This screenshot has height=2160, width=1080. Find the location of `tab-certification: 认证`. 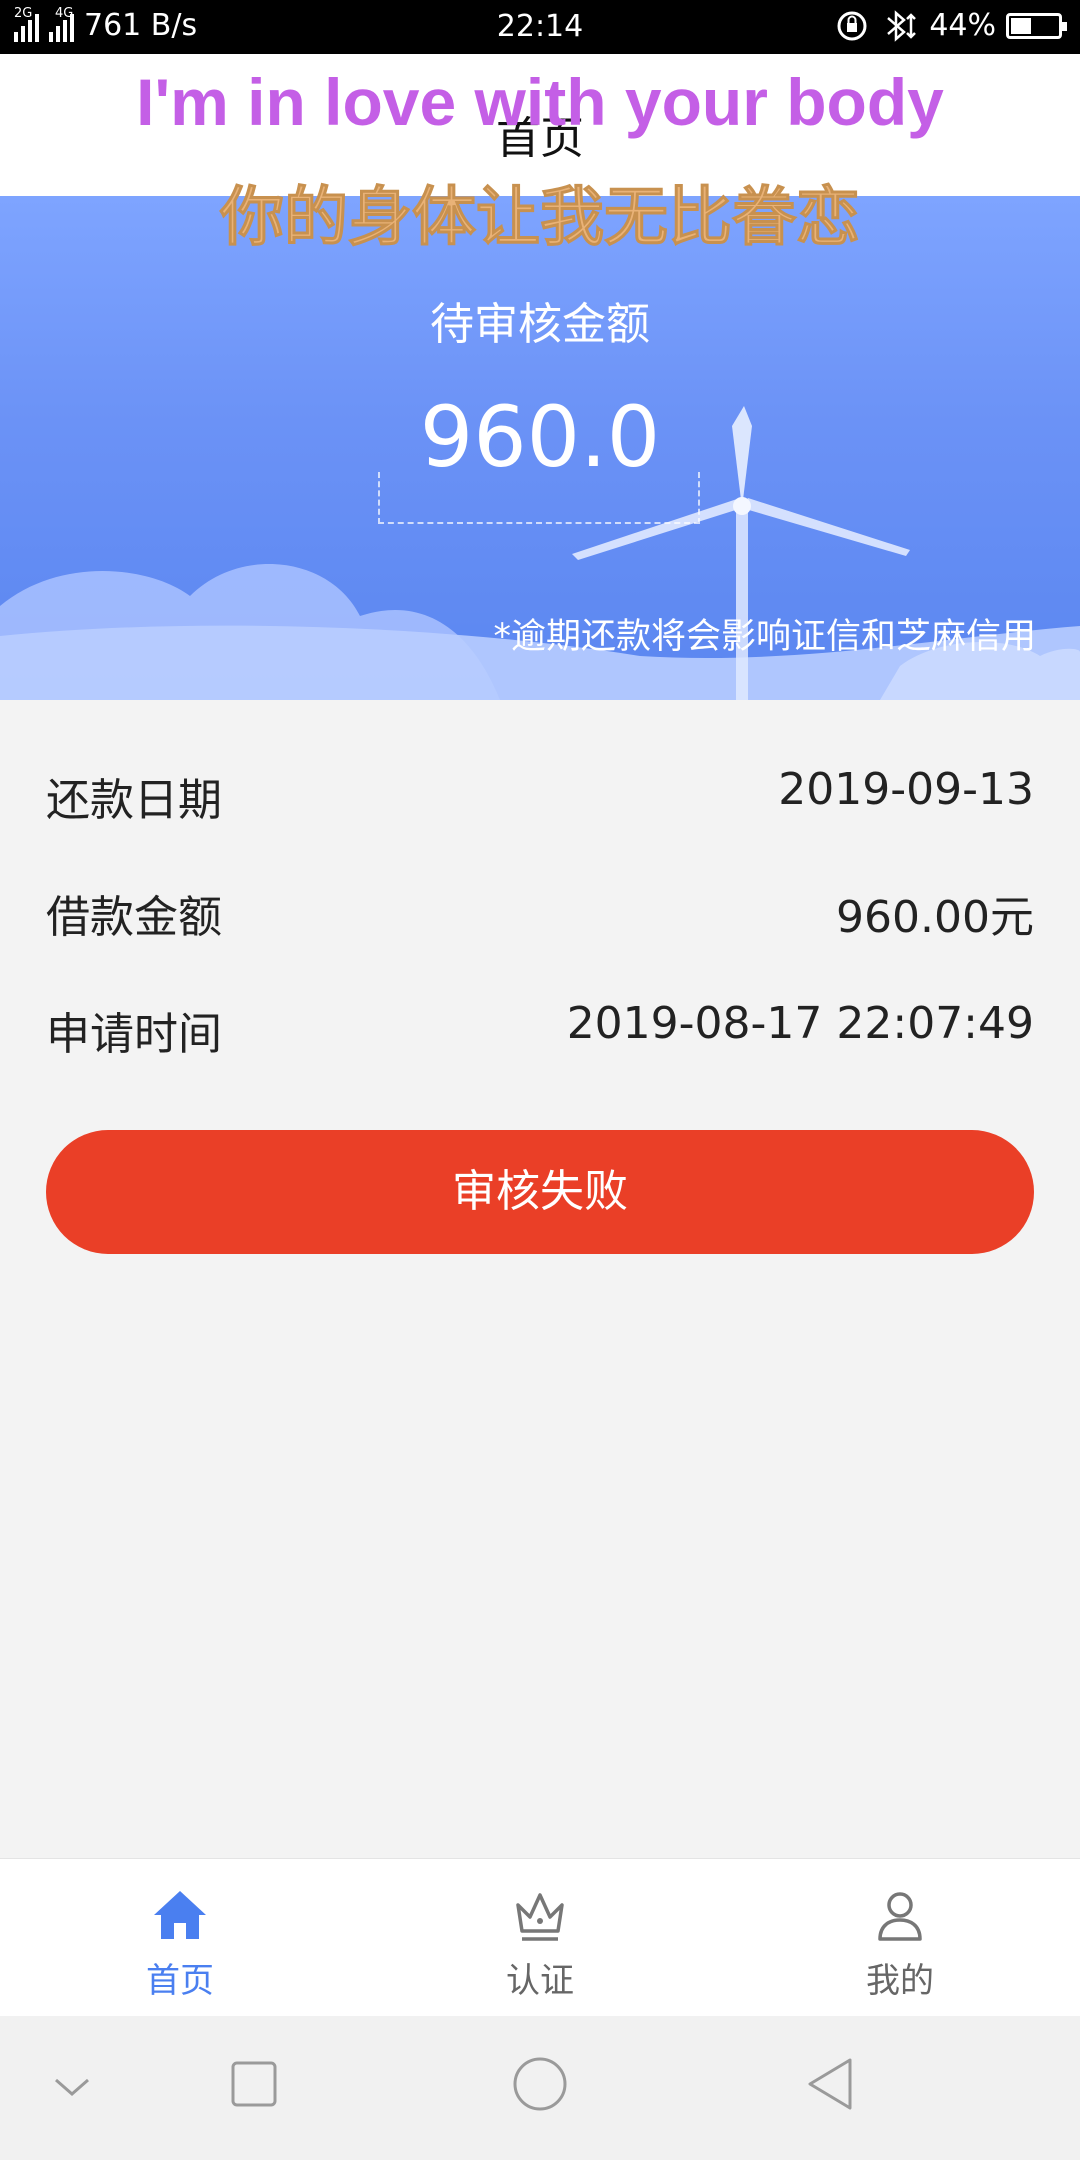

tab-certification: 认证 is located at coordinates (540, 1937).